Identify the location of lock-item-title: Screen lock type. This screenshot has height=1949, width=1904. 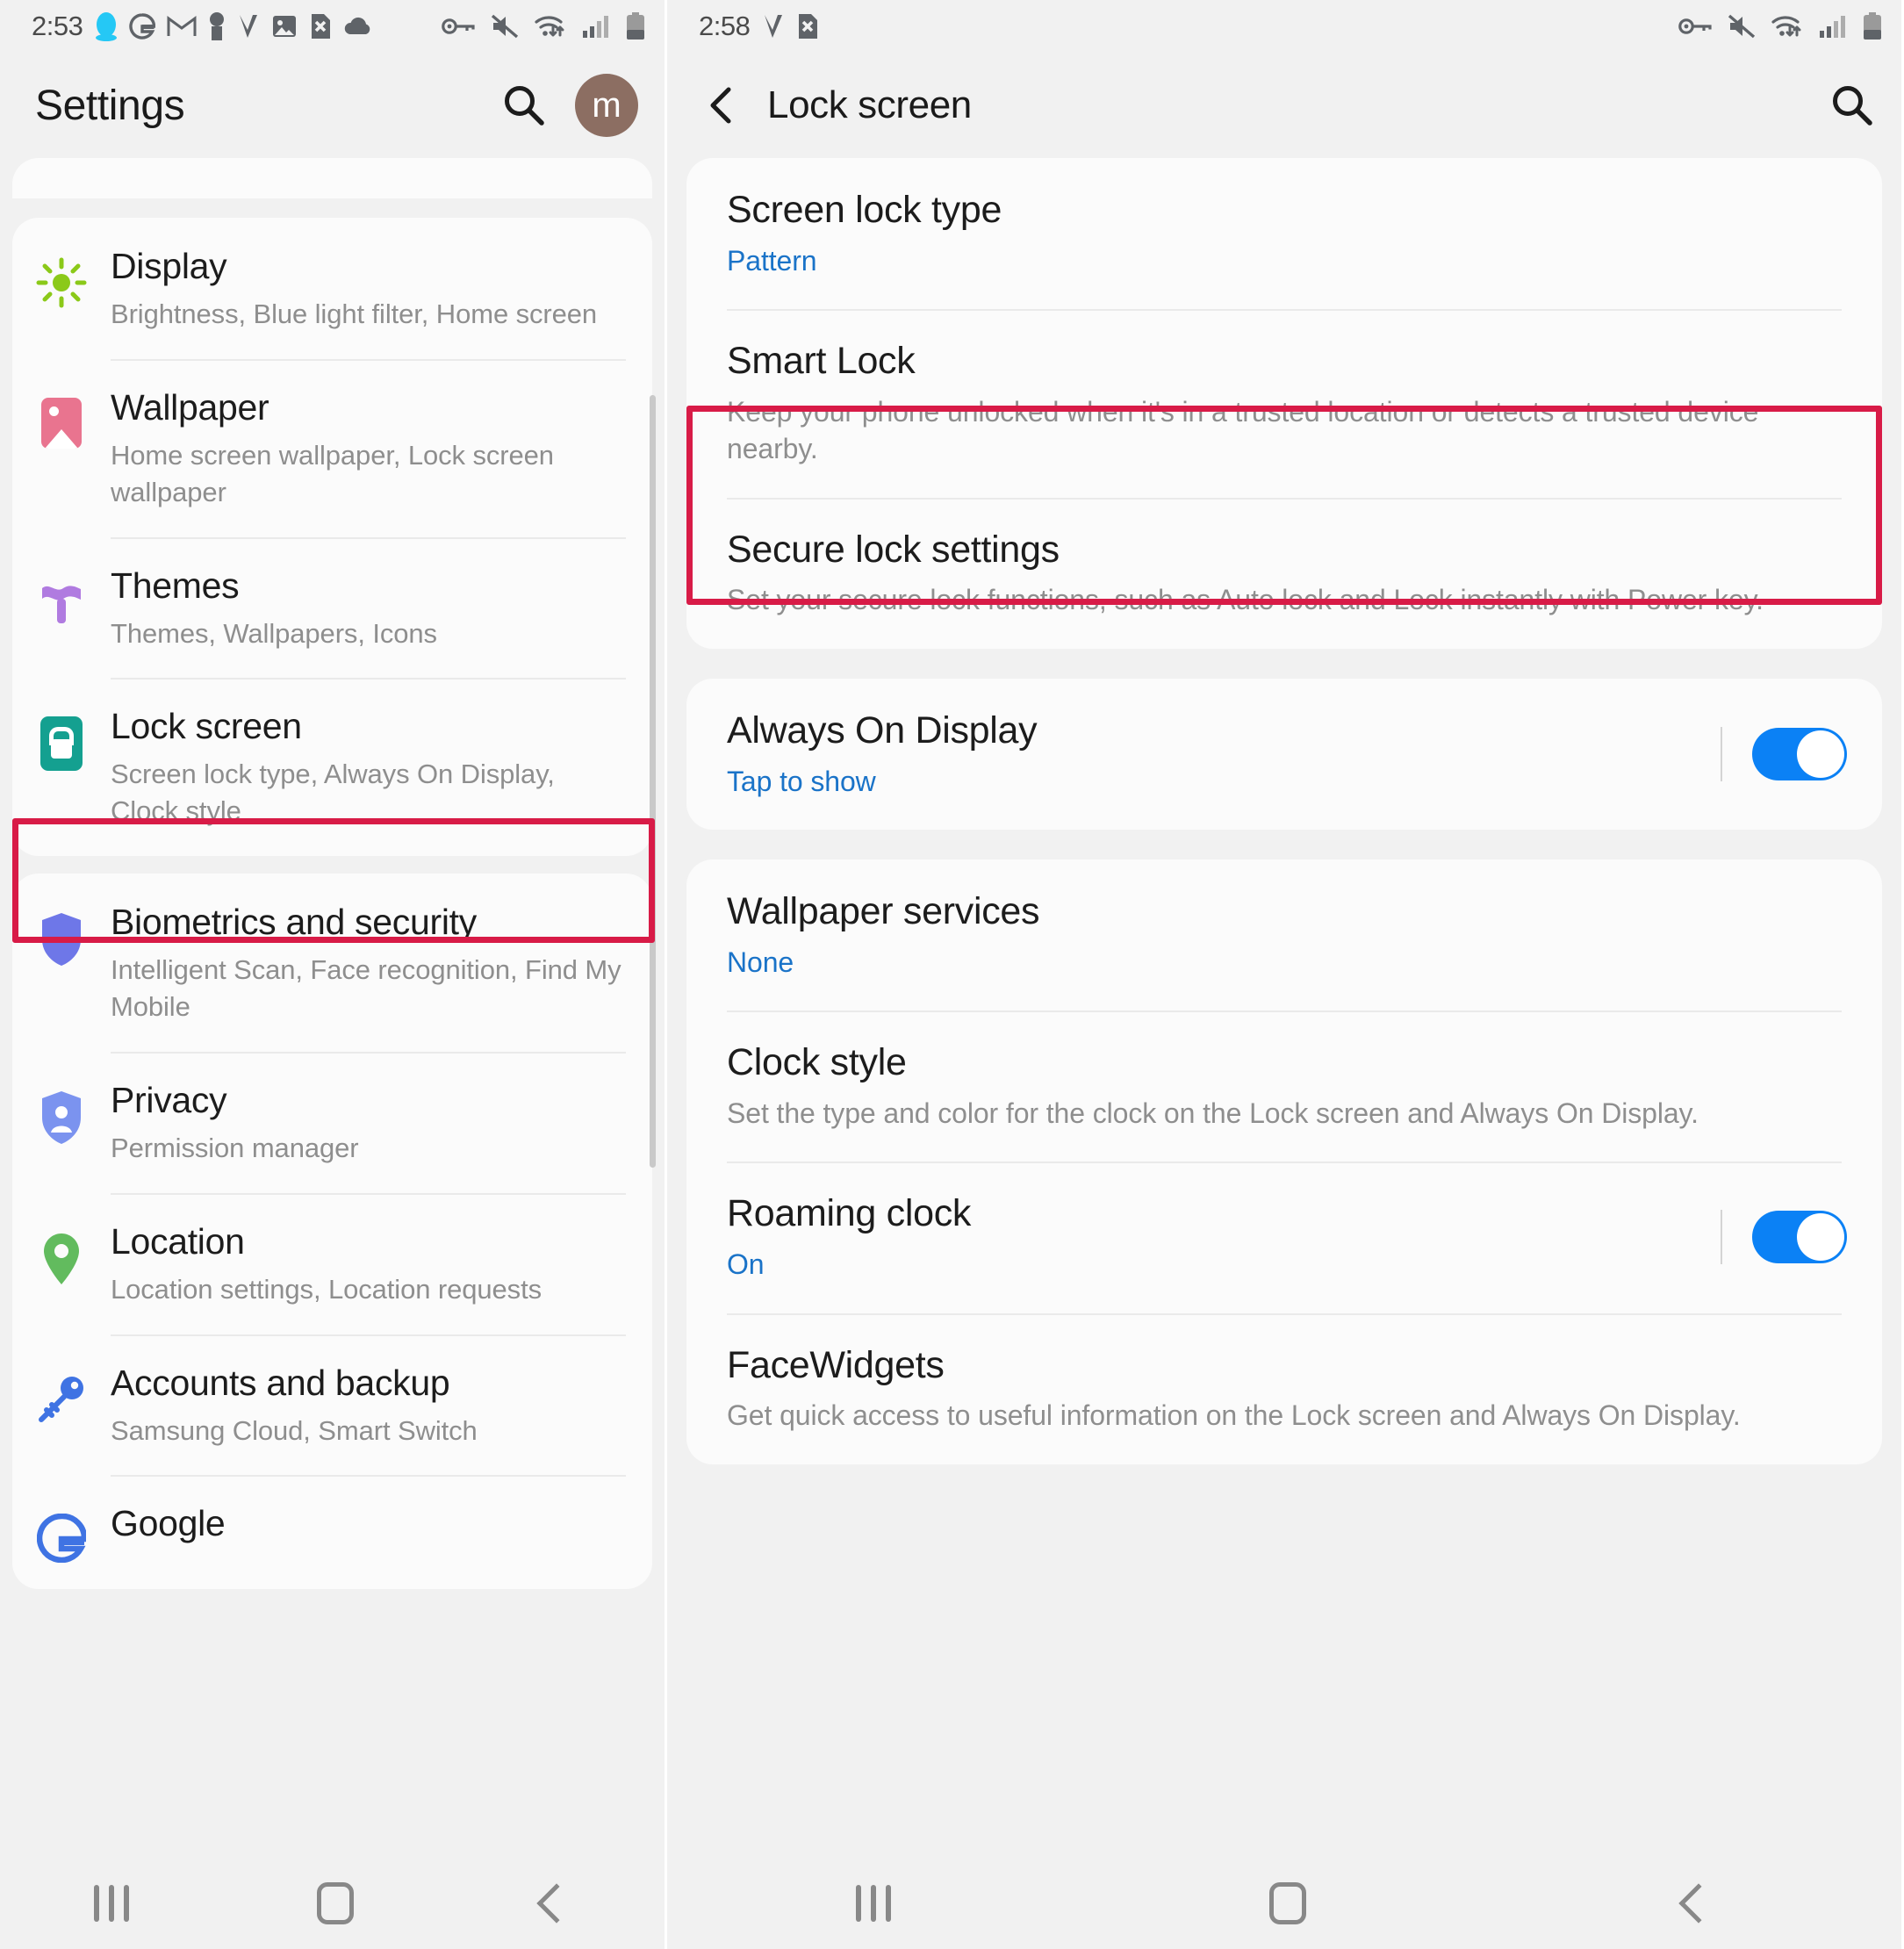
(864, 210).